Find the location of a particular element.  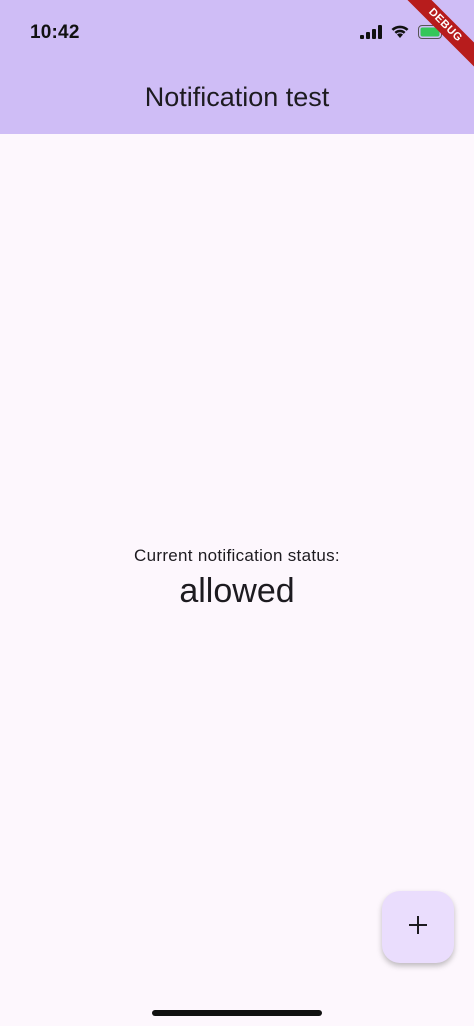

status-bar: 10:42 is located at coordinates (237, 34).